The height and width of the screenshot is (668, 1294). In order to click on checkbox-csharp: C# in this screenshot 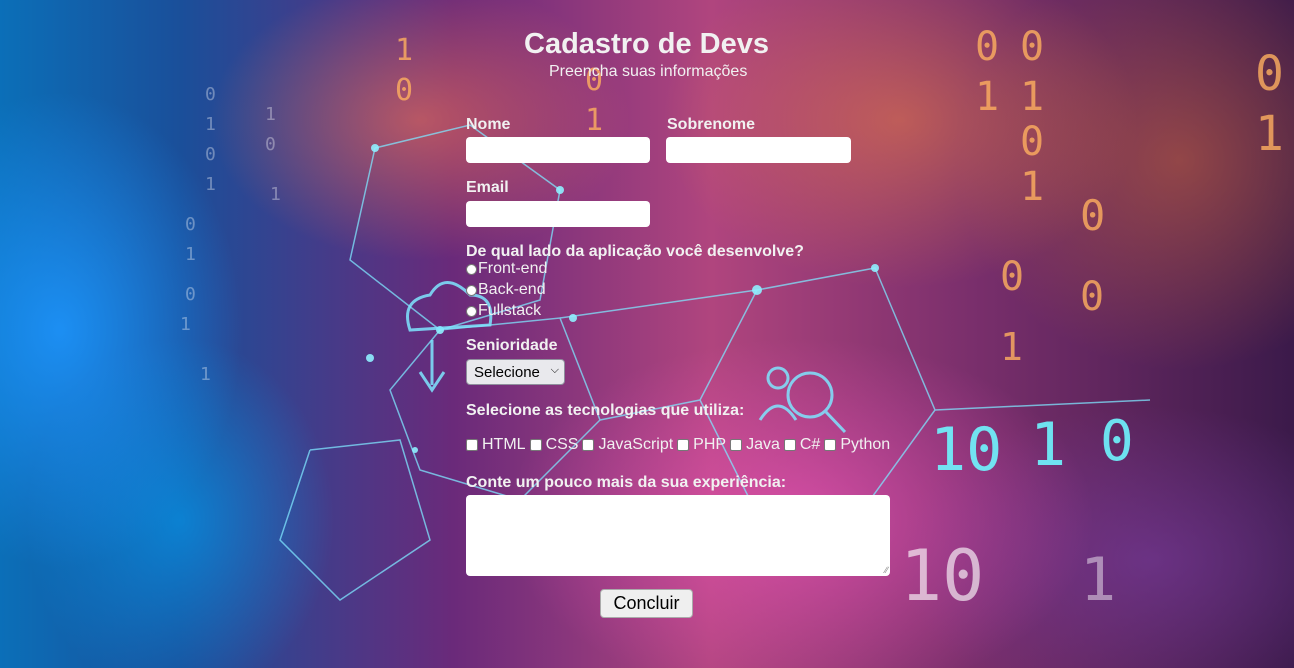, I will do `click(802, 445)`.